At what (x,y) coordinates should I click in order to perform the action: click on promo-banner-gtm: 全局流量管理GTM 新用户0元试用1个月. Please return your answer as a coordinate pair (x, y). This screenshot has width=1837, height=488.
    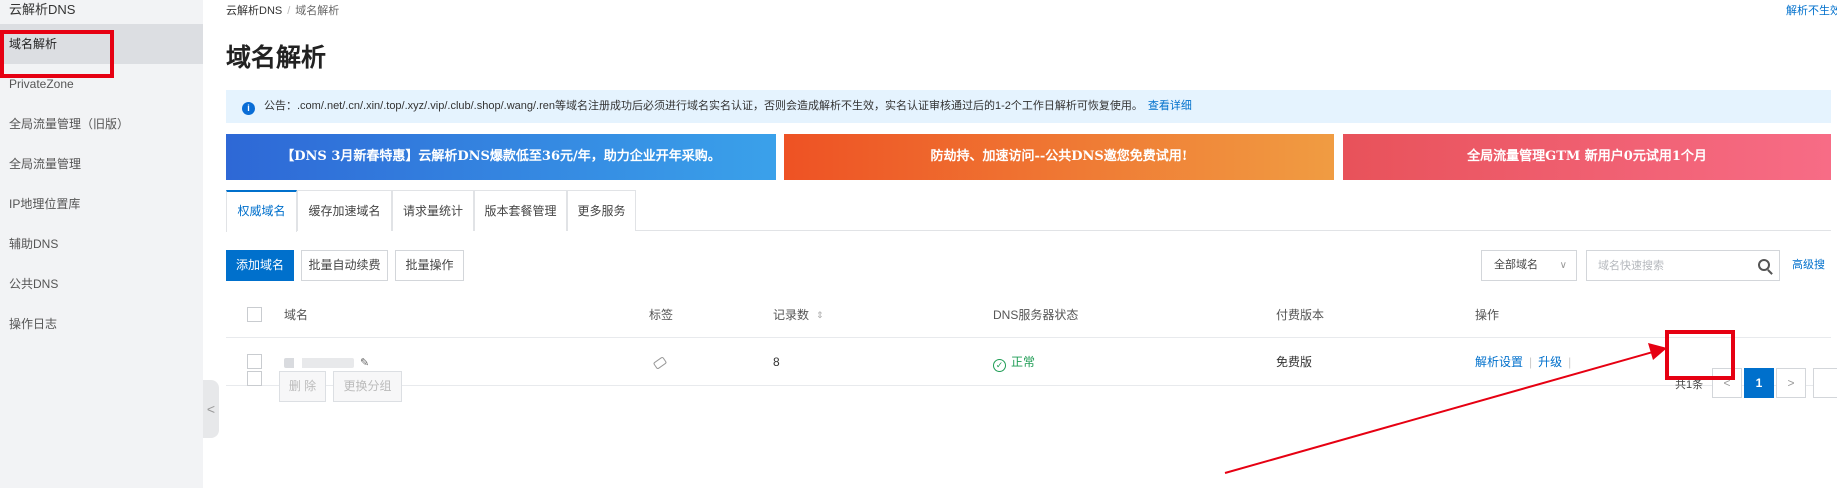
    Looking at the image, I should click on (1587, 157).